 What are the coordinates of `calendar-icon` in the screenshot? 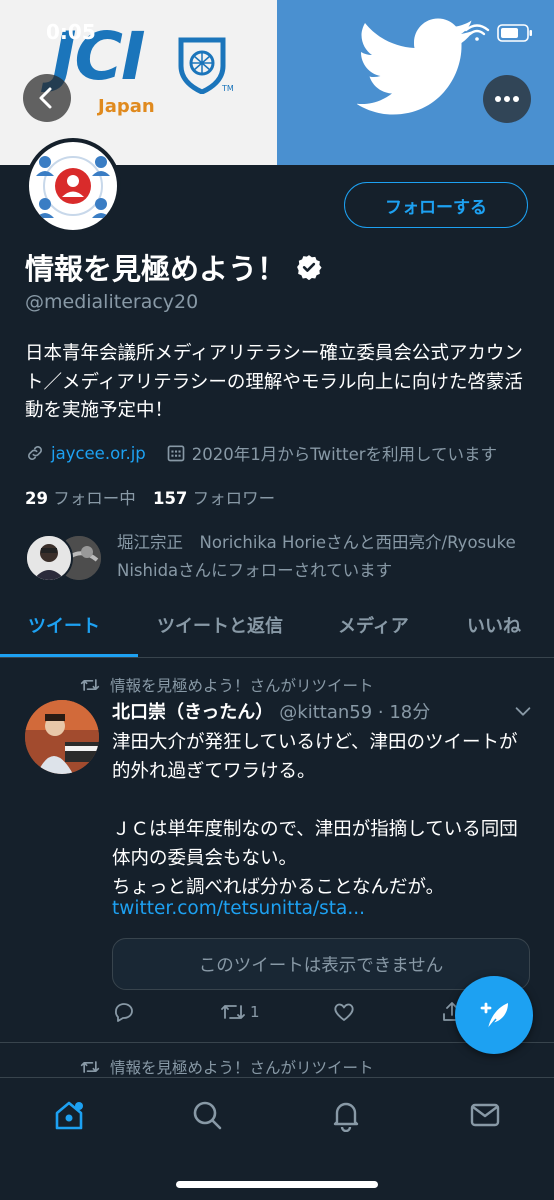 It's located at (176, 453).